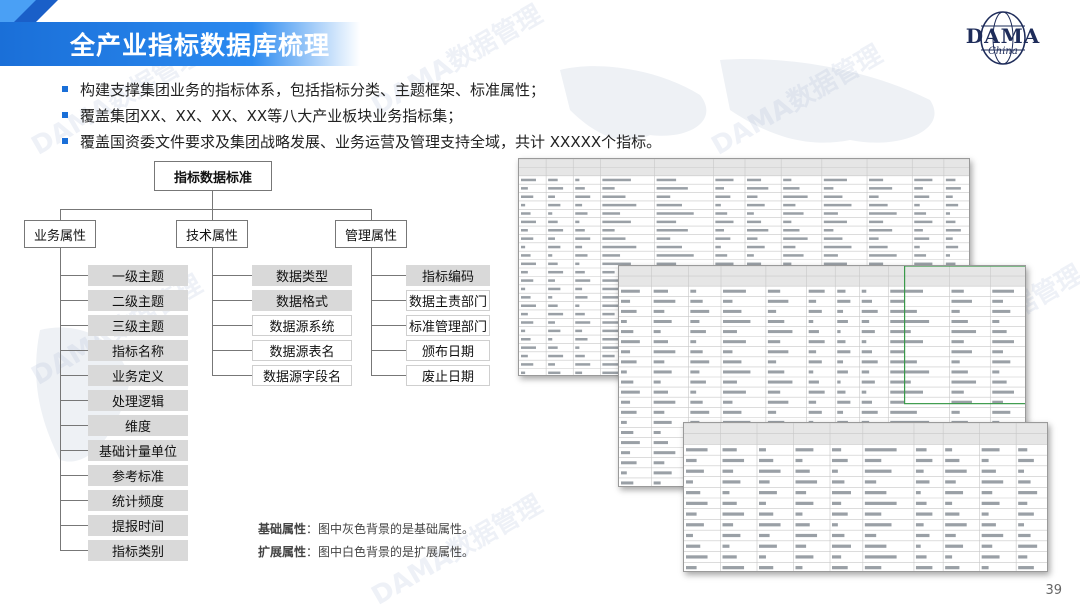 The height and width of the screenshot is (608, 1080). What do you see at coordinates (390, 552) in the screenshot?
I see `note-extended-text: ：图中白色背景的是扩展属性。` at bounding box center [390, 552].